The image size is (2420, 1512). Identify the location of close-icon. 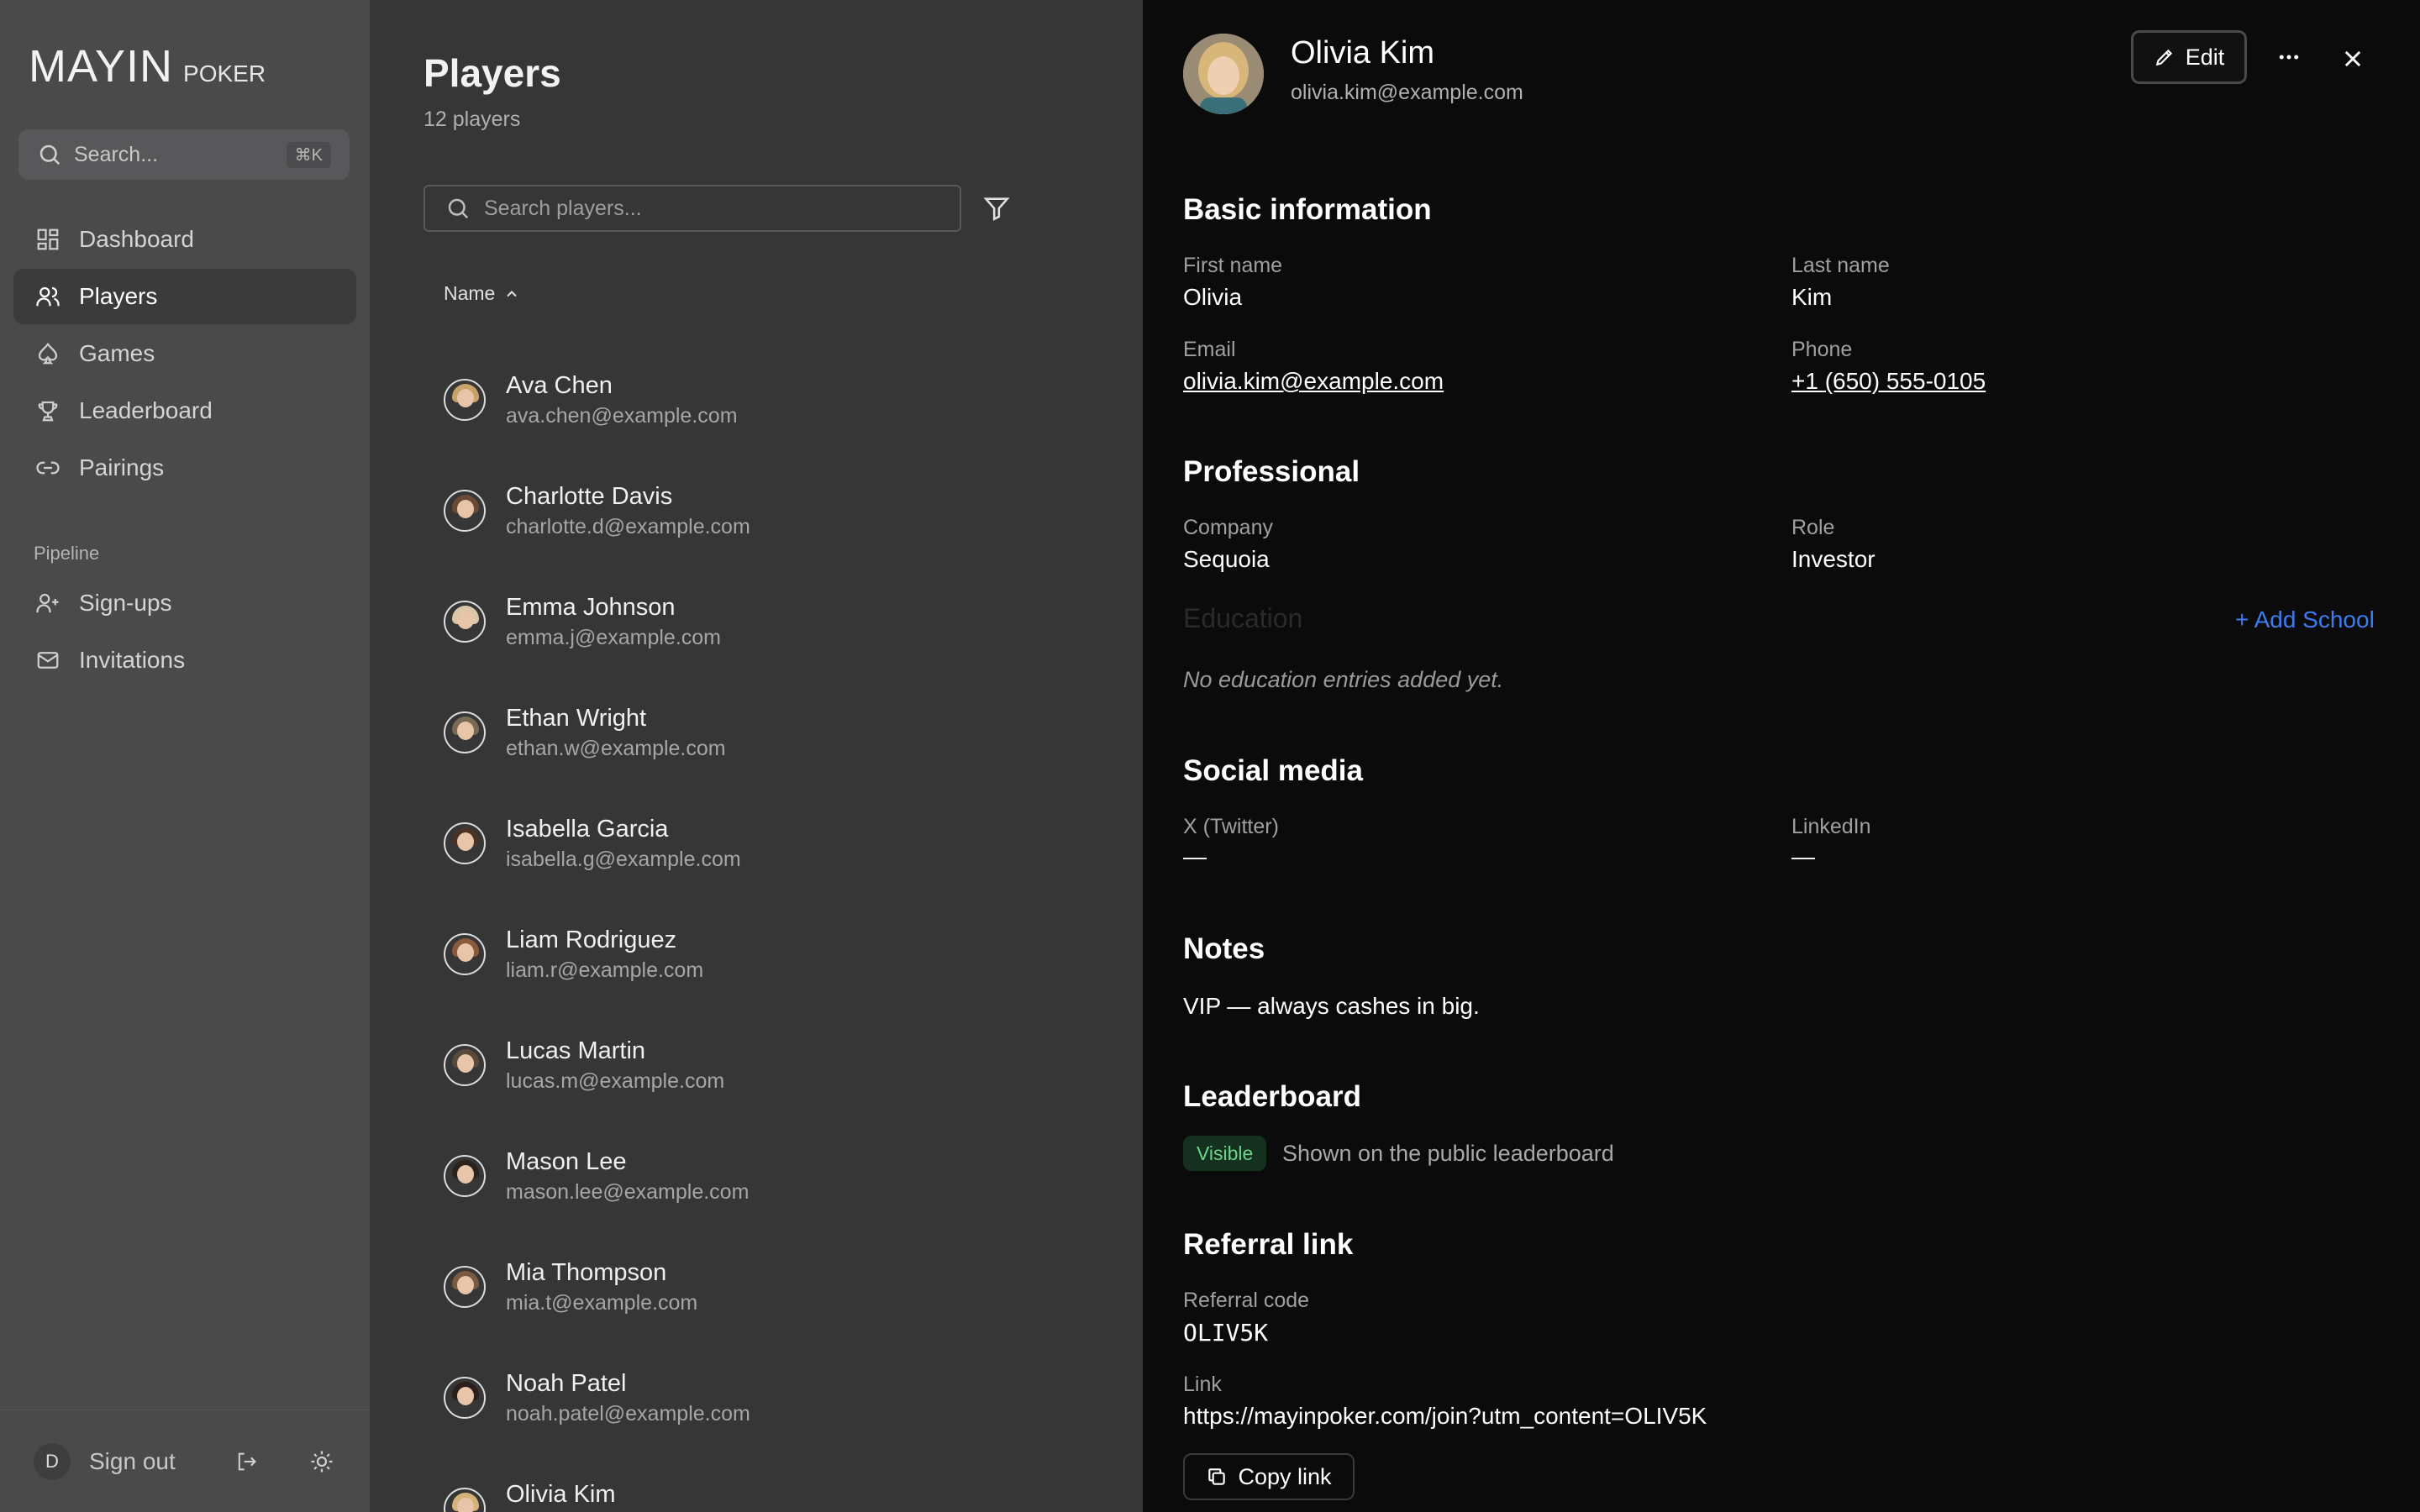
(2353, 59).